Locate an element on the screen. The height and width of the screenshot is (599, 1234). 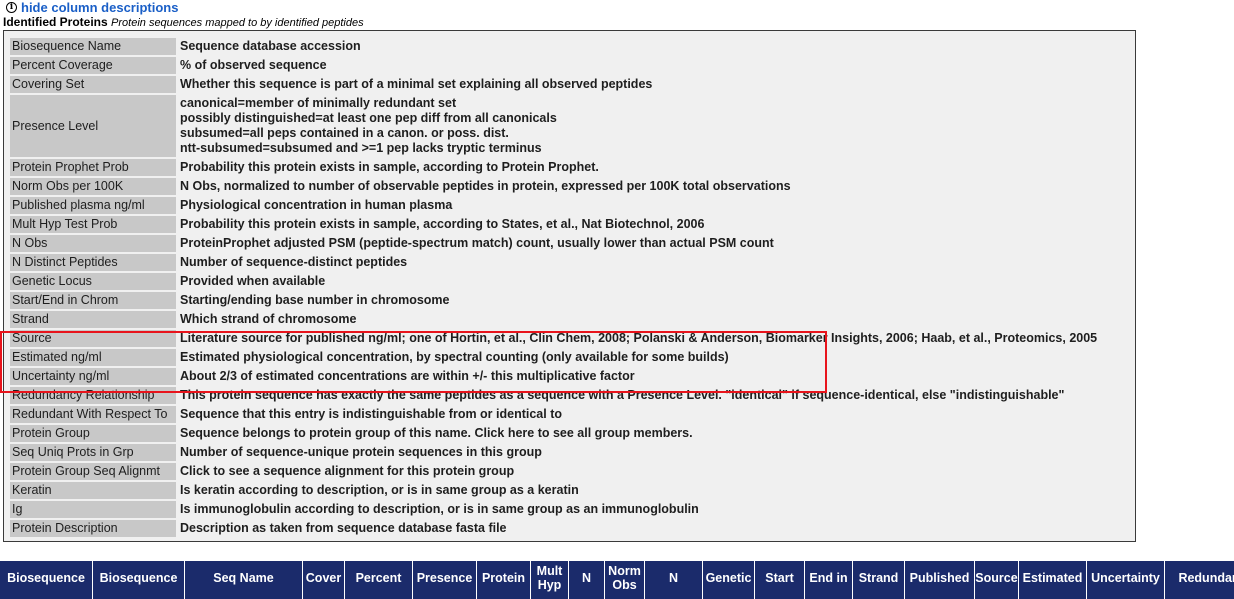
column-header: Cover is located at coordinates (324, 580).